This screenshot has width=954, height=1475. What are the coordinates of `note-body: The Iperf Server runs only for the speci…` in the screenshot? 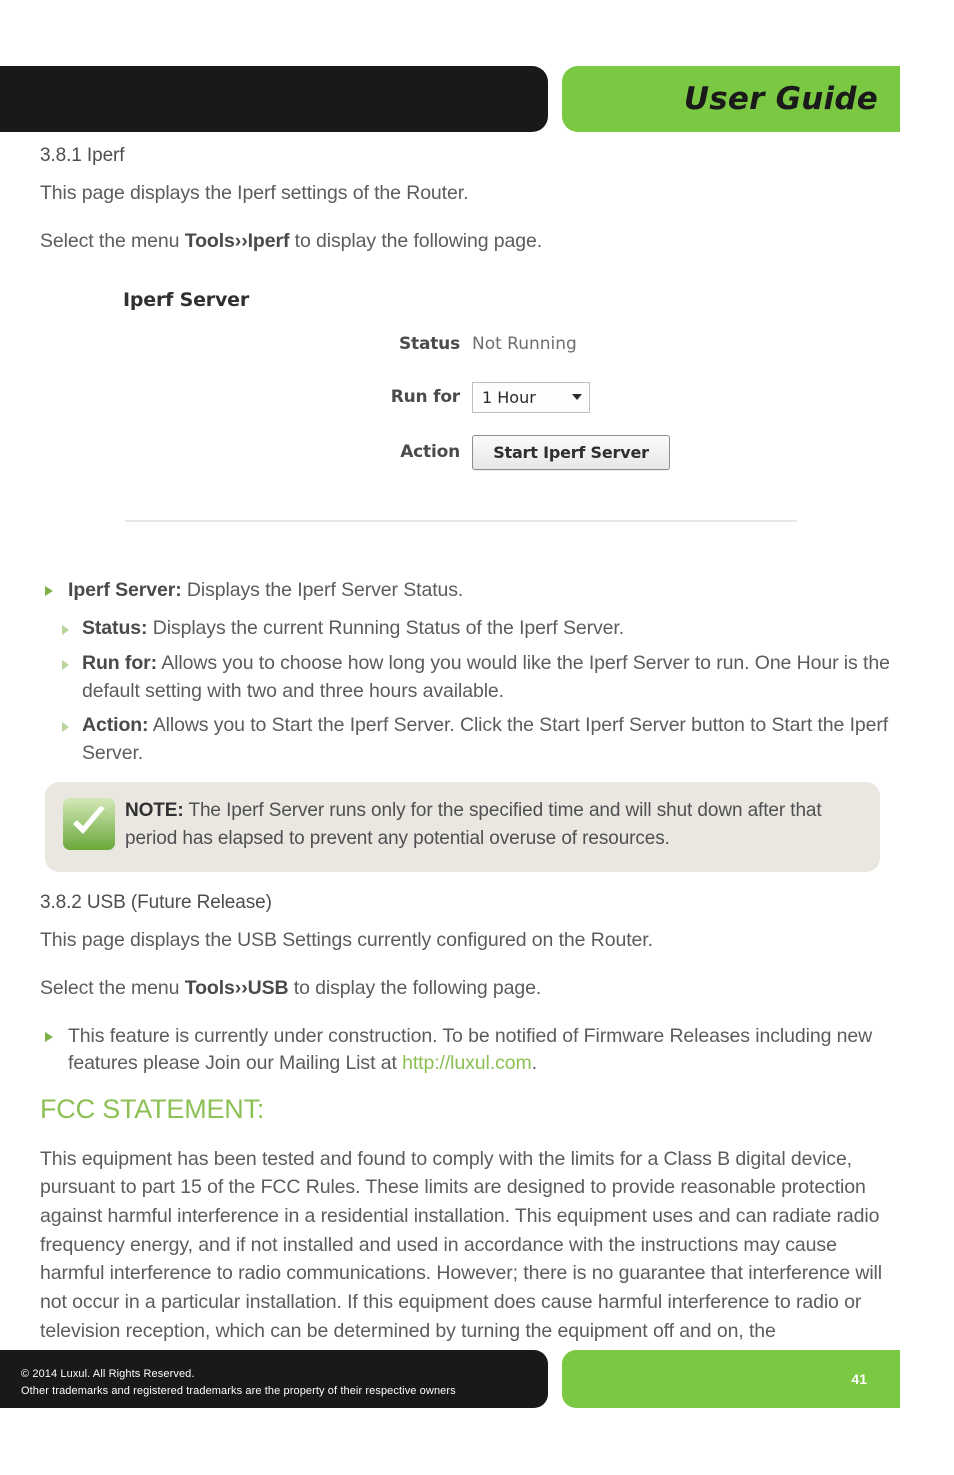 It's located at (473, 824).